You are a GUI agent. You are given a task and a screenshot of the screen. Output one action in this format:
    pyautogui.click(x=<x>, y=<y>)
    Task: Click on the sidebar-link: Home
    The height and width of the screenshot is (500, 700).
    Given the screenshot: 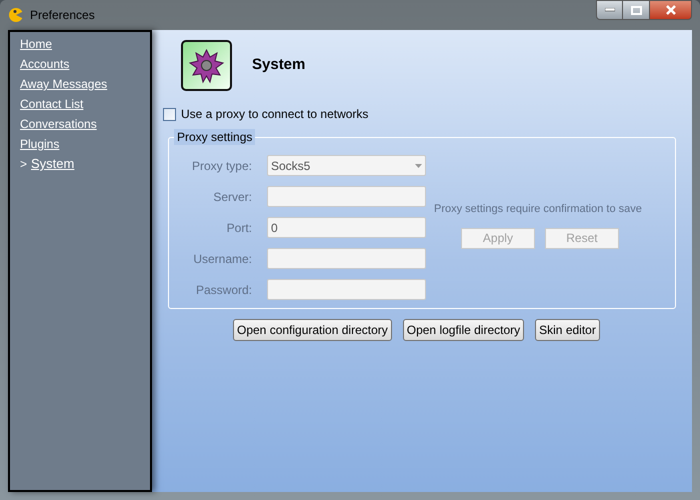 What is the action you would take?
    pyautogui.click(x=36, y=44)
    